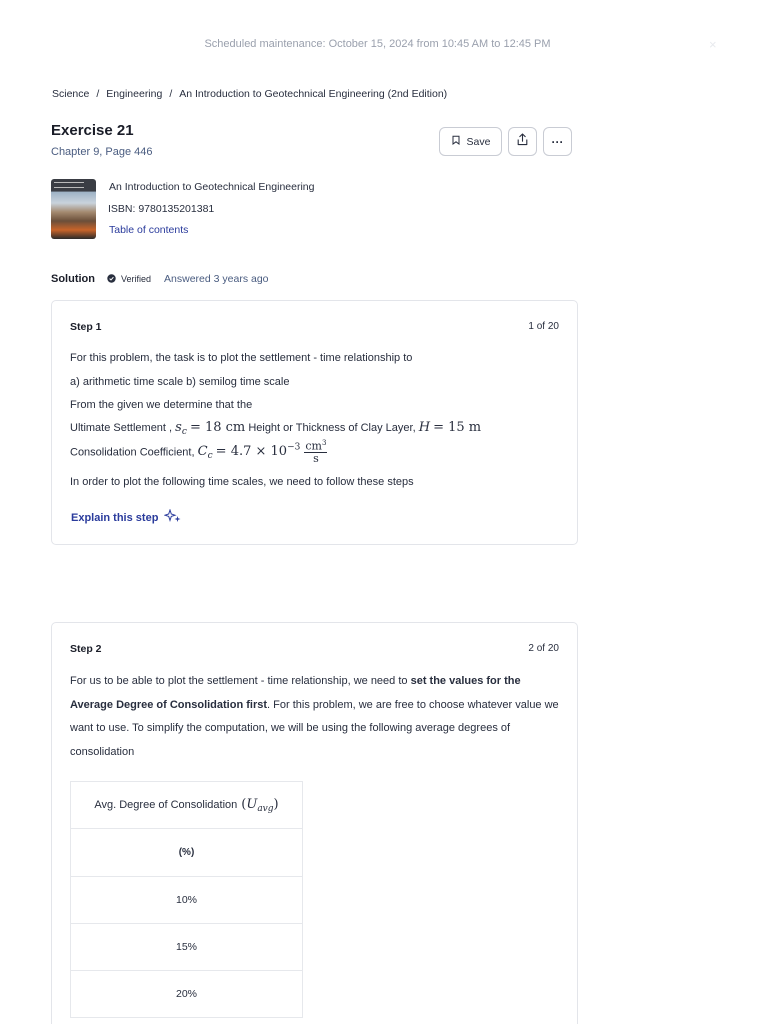 This screenshot has width=768, height=1024. I want to click on verified-label: Verified, so click(136, 279).